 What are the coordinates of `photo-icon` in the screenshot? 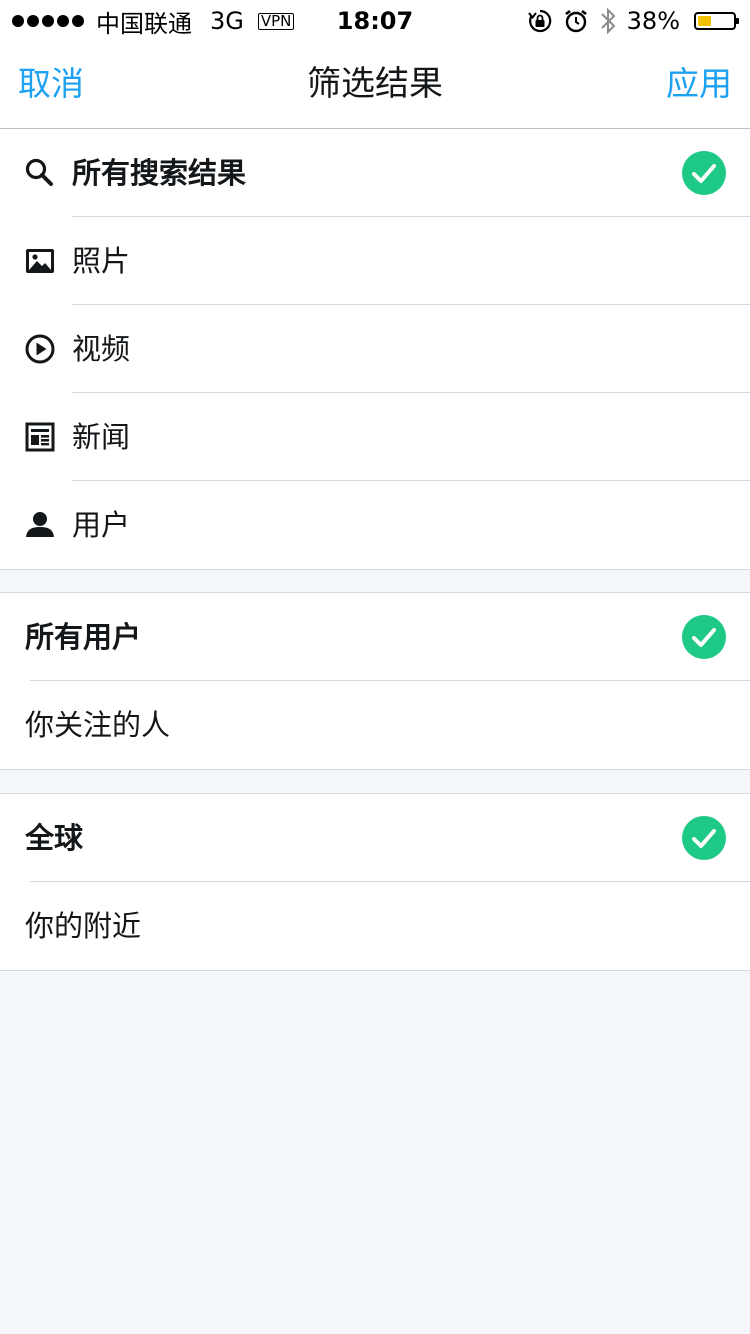 It's located at (40, 261).